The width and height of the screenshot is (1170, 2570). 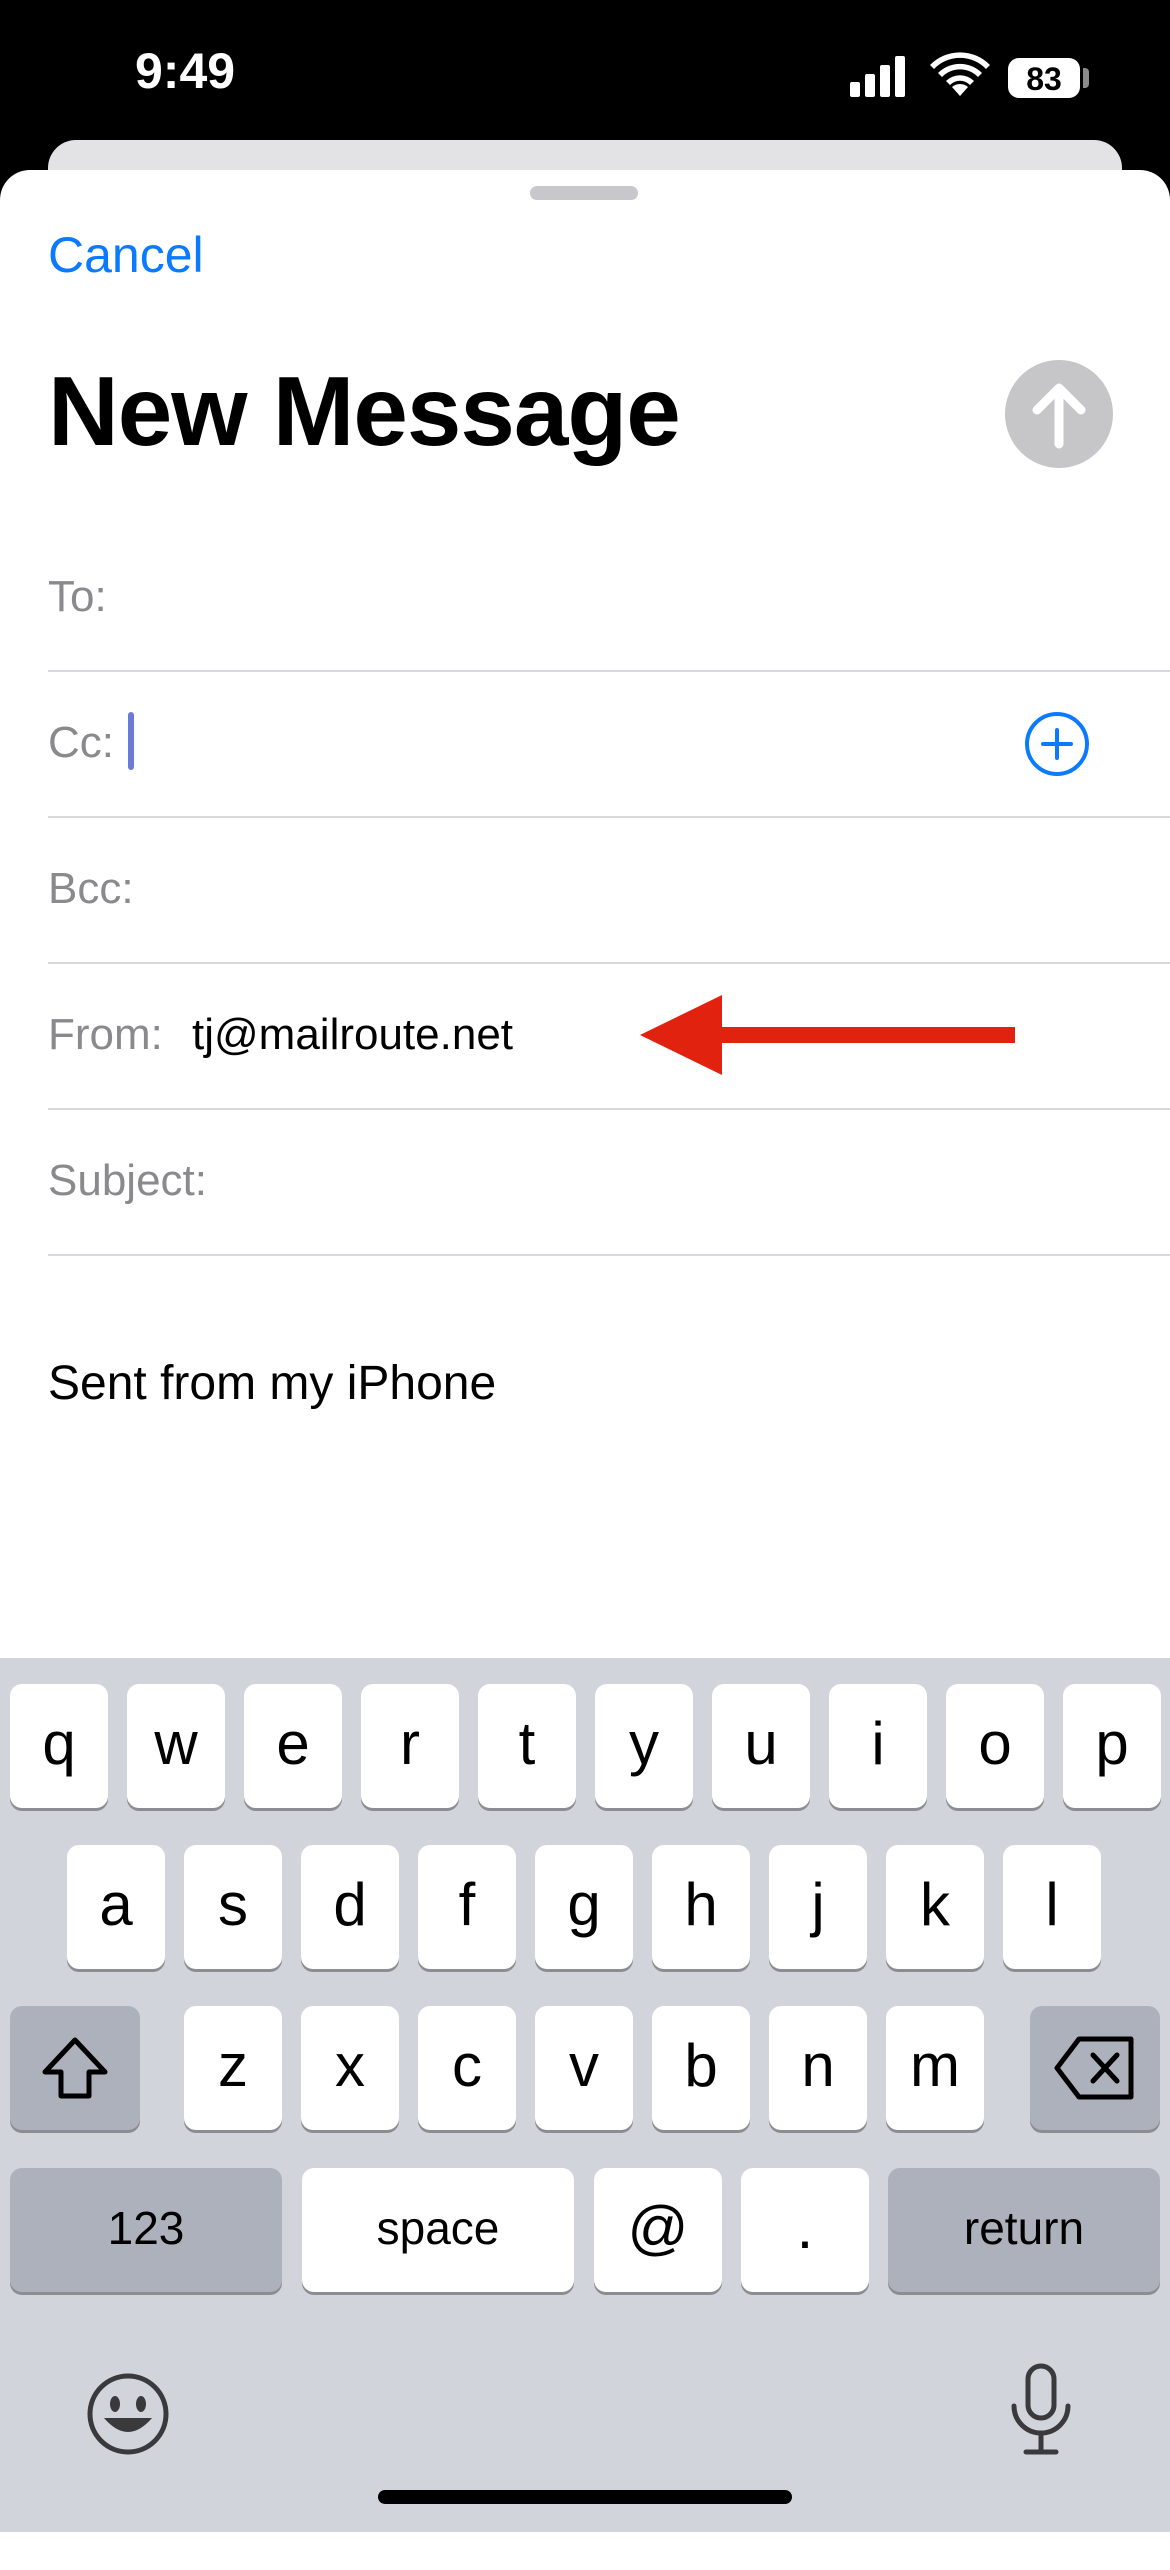 What do you see at coordinates (1052, 1907) in the screenshot?
I see `key-l: l` at bounding box center [1052, 1907].